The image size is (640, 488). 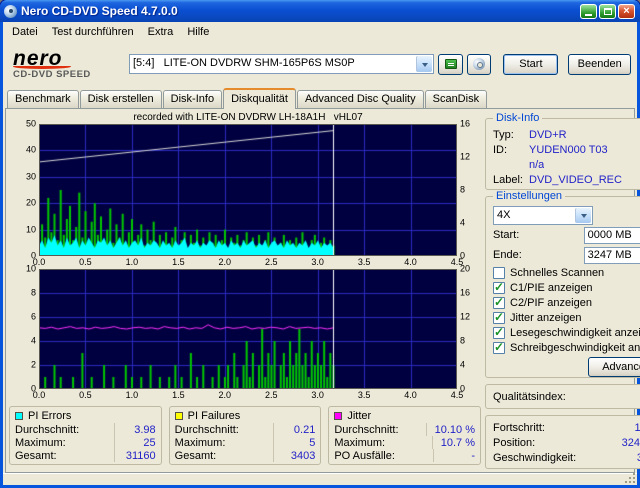 What do you see at coordinates (85, 395) in the screenshot?
I see `axis-tick-label: 0.5` at bounding box center [85, 395].